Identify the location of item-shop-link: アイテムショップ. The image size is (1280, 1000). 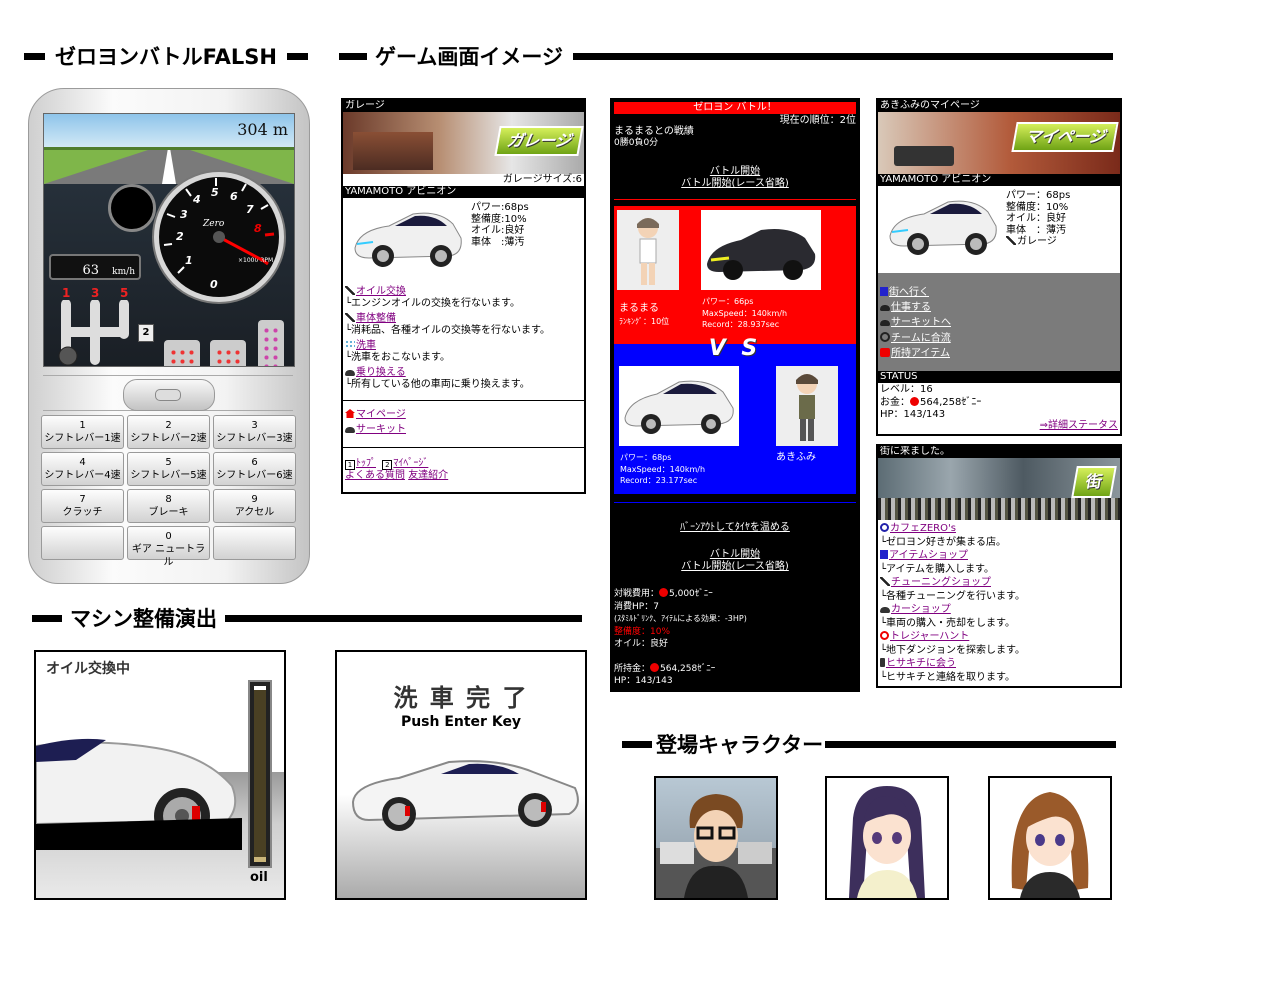
(928, 555).